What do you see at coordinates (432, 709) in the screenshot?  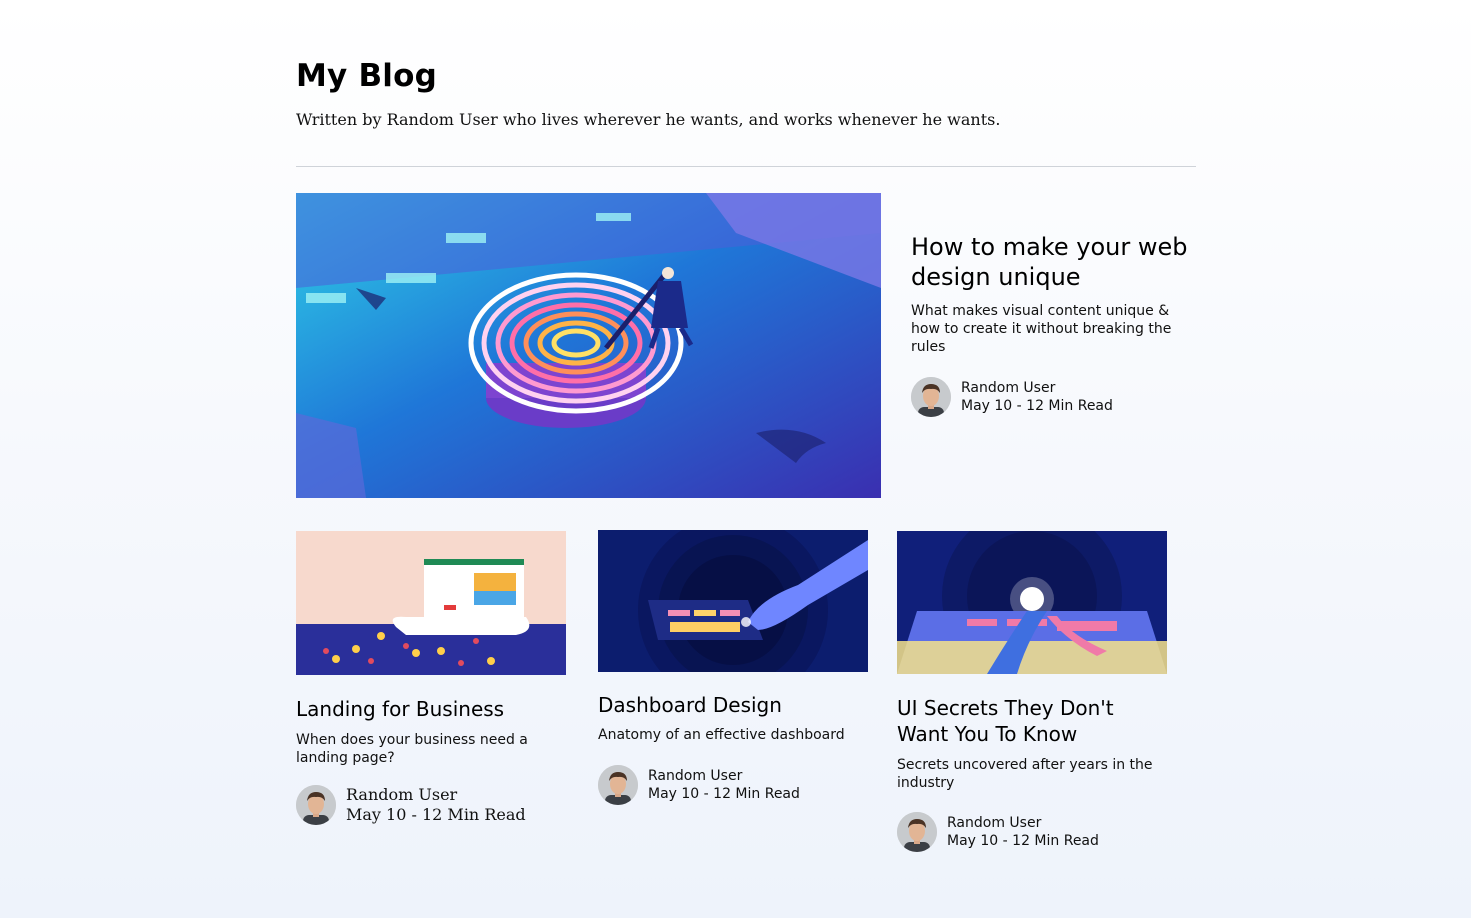 I see `post-card-title: Landing for Business` at bounding box center [432, 709].